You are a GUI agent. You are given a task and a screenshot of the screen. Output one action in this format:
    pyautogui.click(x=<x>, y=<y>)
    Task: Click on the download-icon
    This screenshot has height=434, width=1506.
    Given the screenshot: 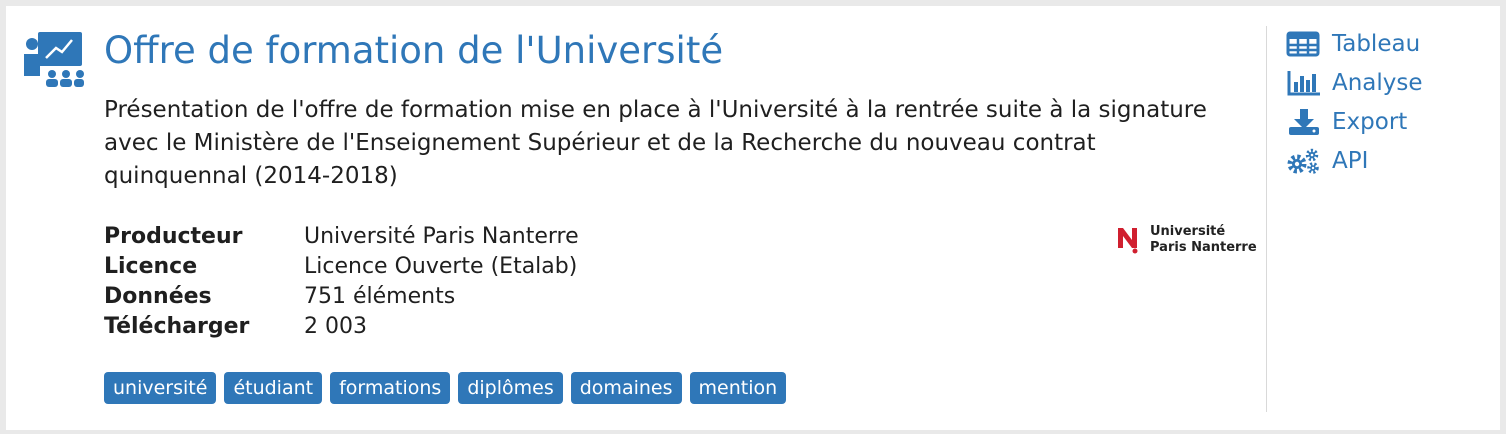 What is the action you would take?
    pyautogui.click(x=1304, y=121)
    